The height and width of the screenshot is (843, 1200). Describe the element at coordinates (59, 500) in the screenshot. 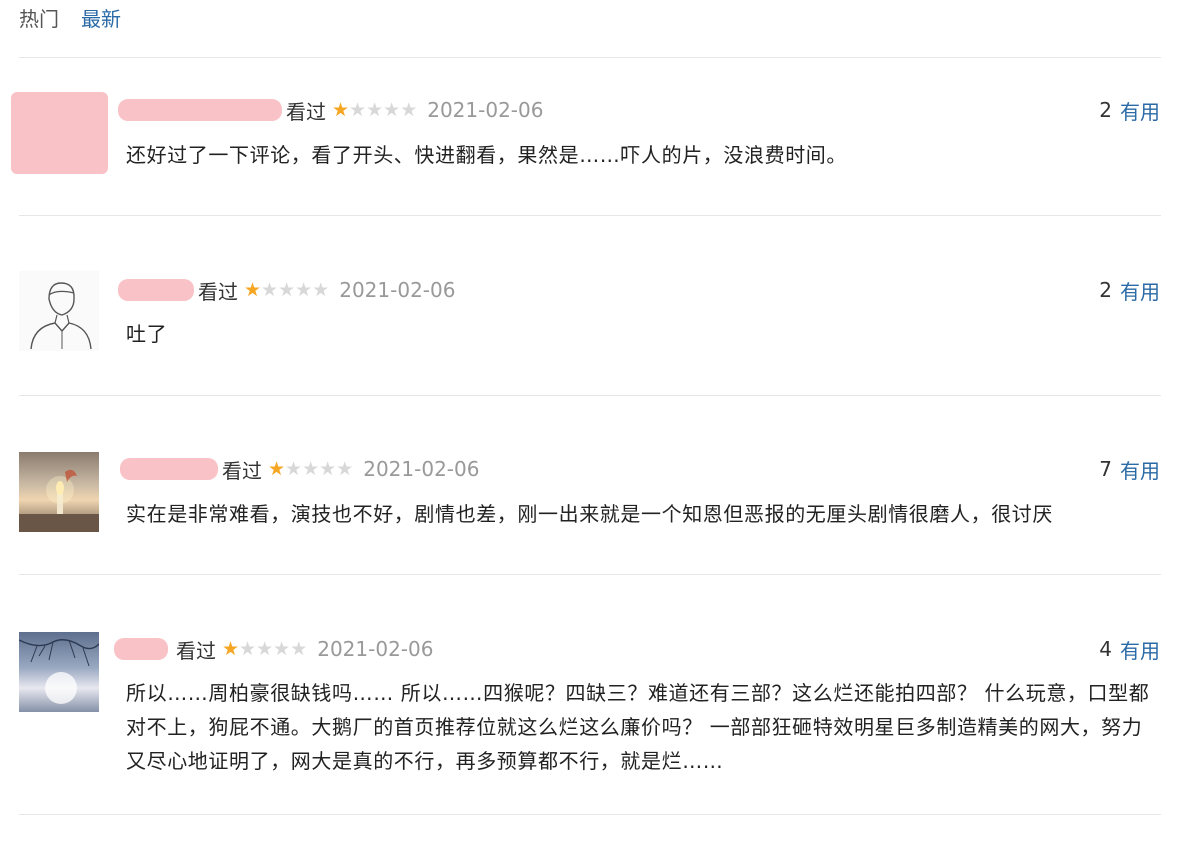

I see `candle-photo-icon` at that location.